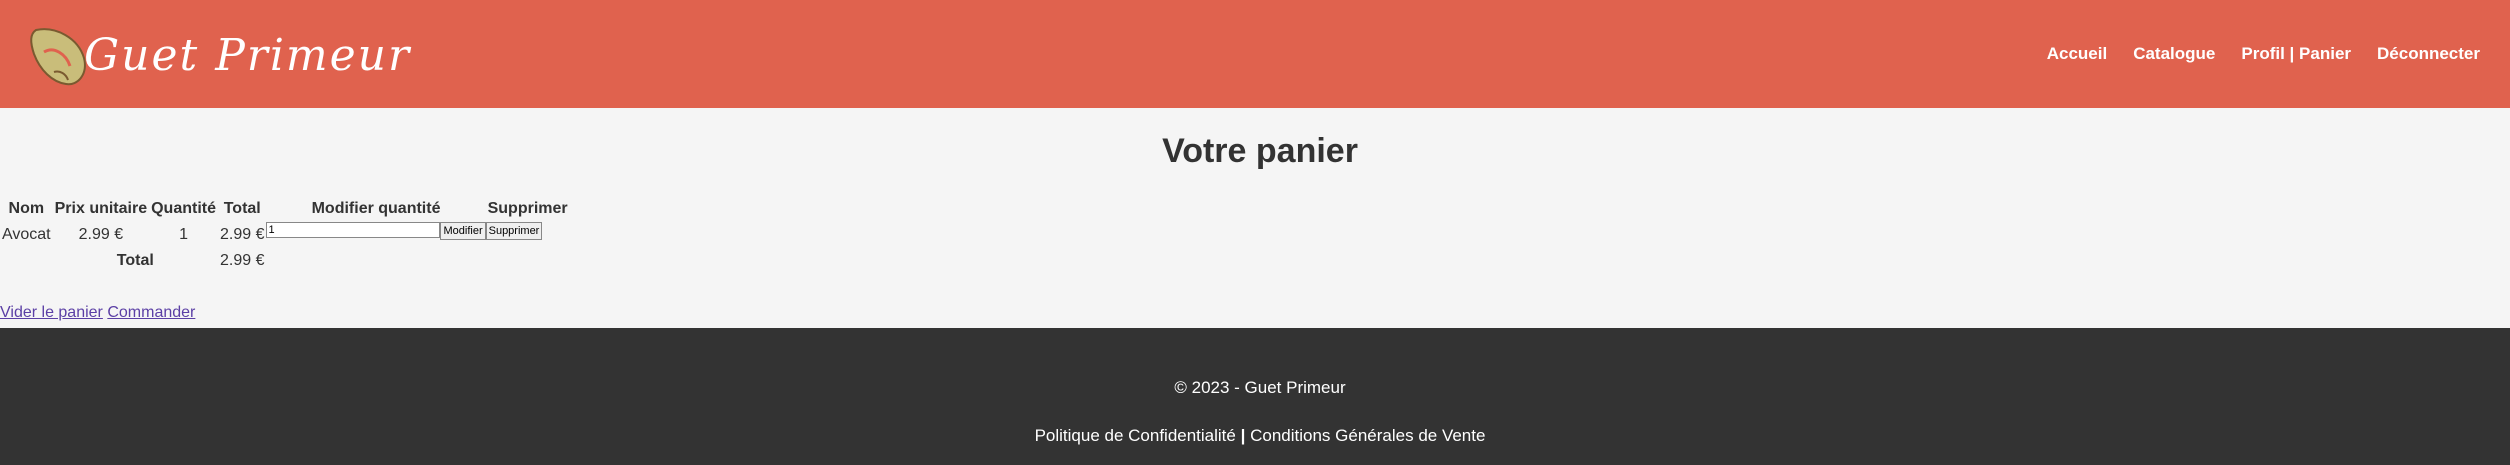 The image size is (2510, 465). What do you see at coordinates (2428, 54) in the screenshot?
I see `nav-deconnecter: Déconnecter` at bounding box center [2428, 54].